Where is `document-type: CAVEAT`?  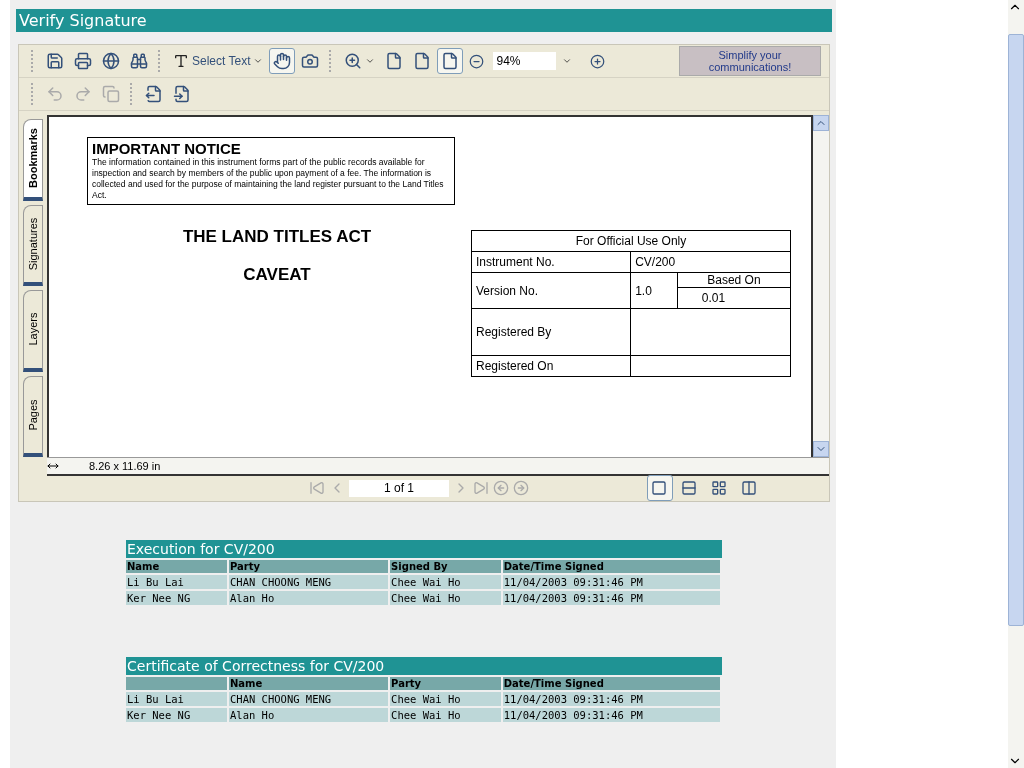
document-type: CAVEAT is located at coordinates (277, 275).